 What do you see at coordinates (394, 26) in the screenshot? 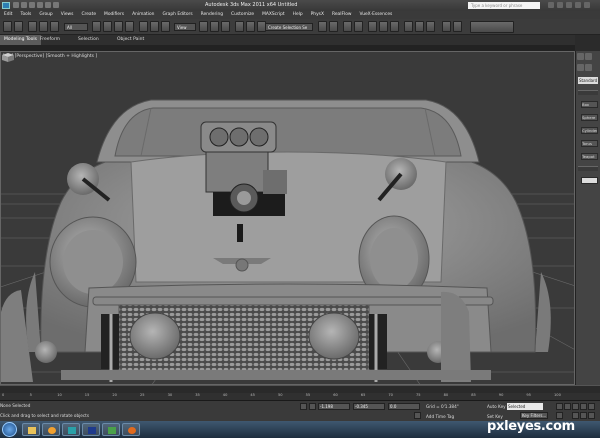
I see `material-editor-button` at bounding box center [394, 26].